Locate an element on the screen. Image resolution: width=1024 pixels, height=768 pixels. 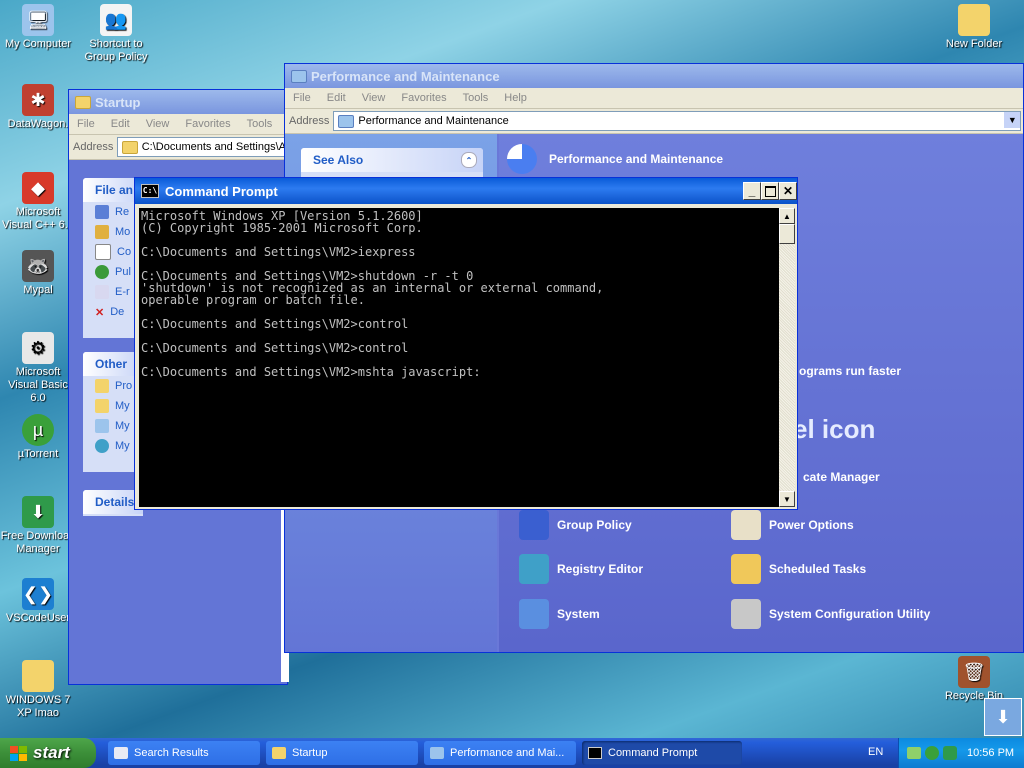
maximize-icon is located at coordinates (770, 191).